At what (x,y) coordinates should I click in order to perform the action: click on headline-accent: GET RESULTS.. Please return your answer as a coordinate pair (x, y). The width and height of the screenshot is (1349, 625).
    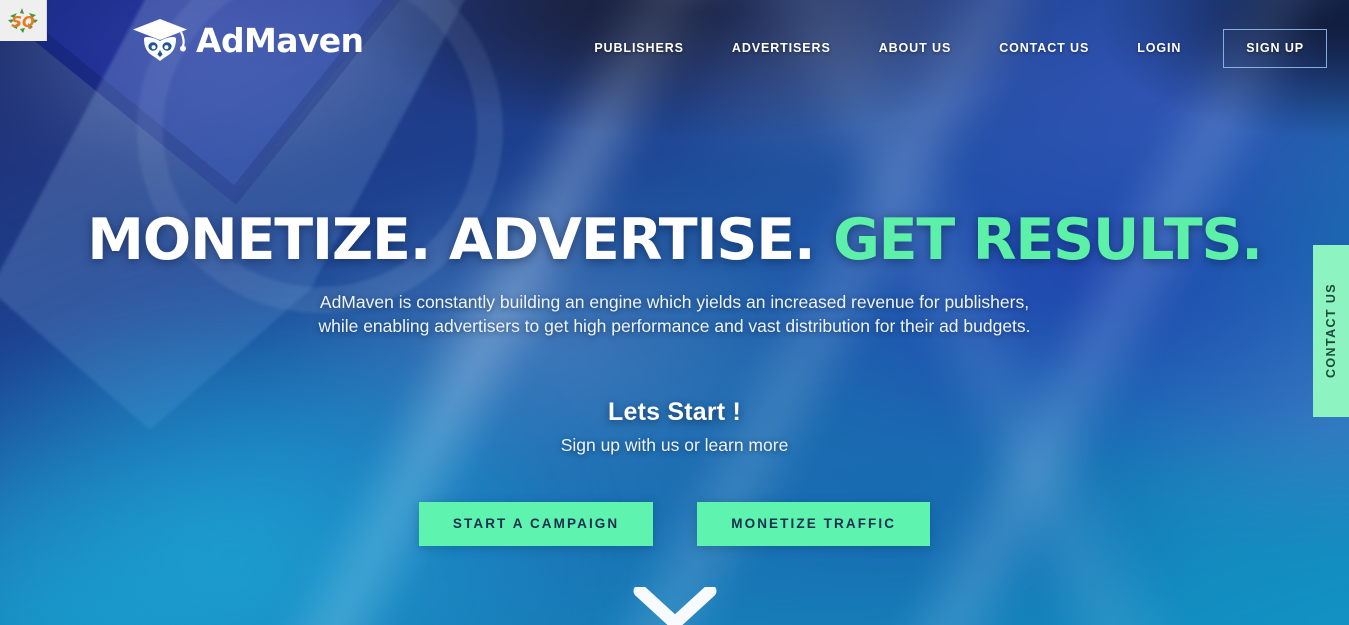
    Looking at the image, I should click on (1048, 240).